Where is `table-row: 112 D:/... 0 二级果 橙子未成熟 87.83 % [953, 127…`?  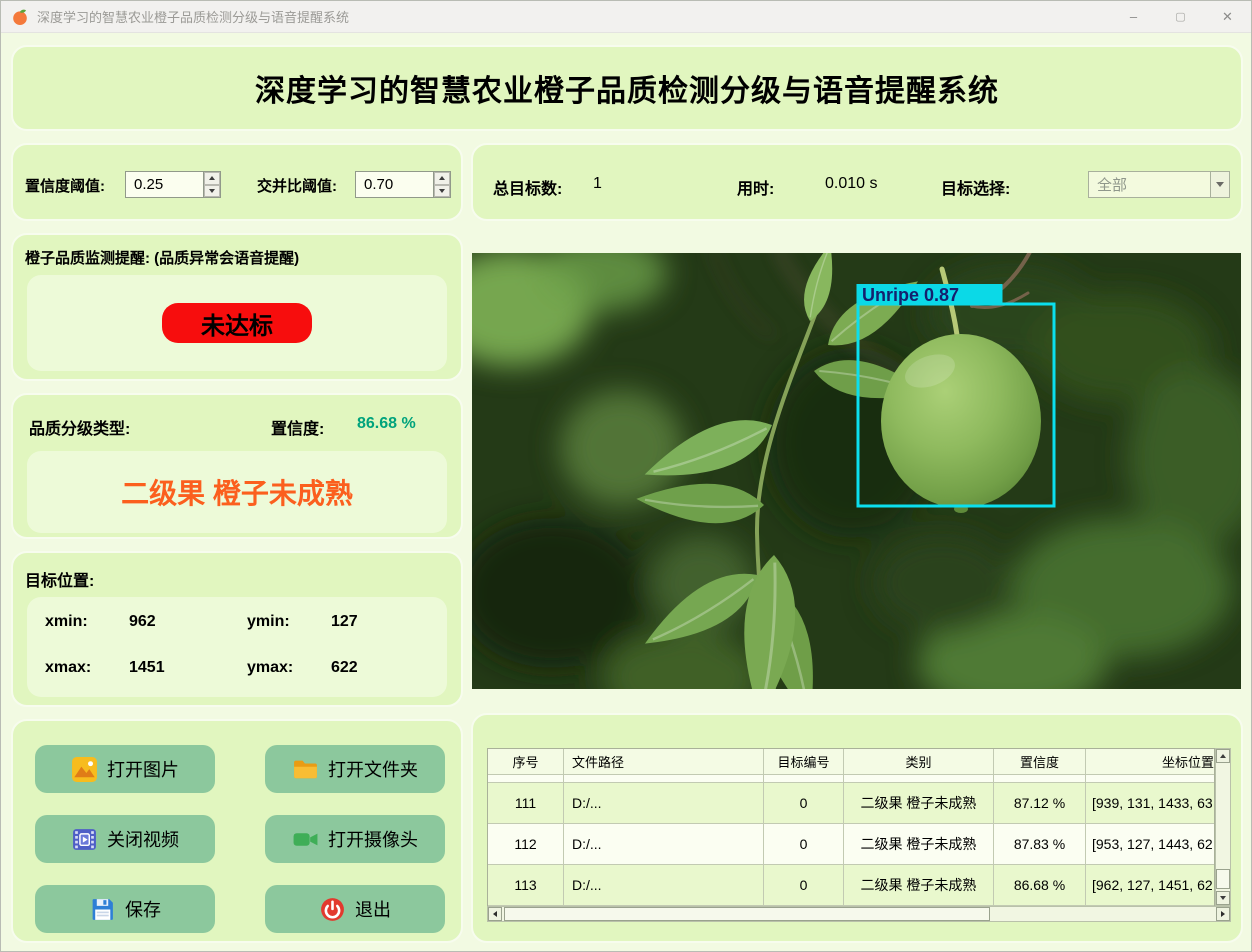 table-row: 112 D:/... 0 二级果 橙子未成熟 87.83 % [953, 127… is located at coordinates (851, 844).